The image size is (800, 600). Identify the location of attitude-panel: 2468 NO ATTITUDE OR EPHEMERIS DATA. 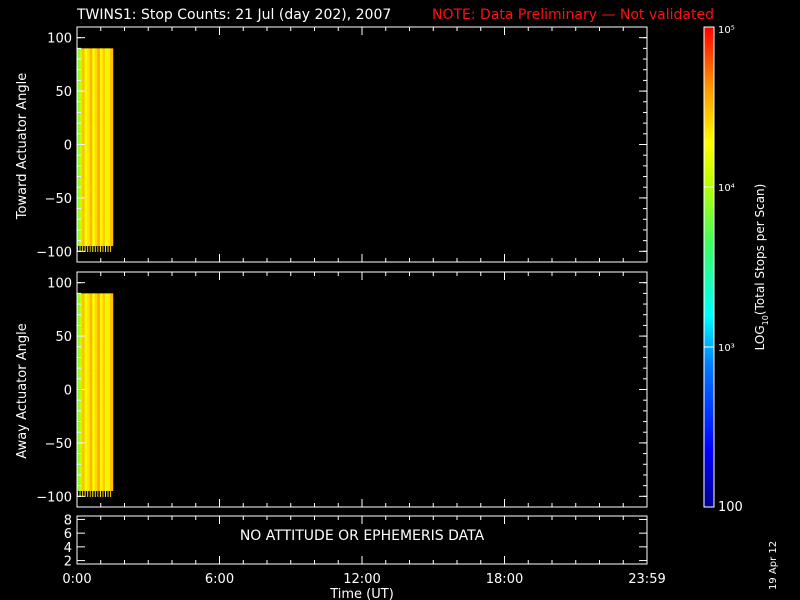
(356, 541).